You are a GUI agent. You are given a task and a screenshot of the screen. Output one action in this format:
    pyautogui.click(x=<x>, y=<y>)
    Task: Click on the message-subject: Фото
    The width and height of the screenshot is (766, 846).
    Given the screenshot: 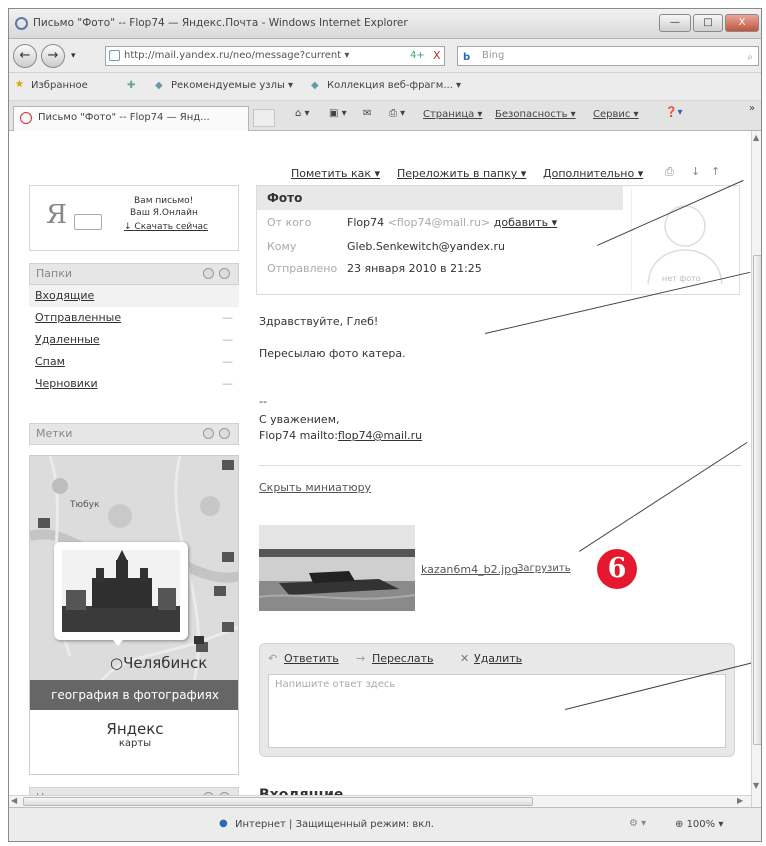 What is the action you would take?
    pyautogui.click(x=285, y=198)
    